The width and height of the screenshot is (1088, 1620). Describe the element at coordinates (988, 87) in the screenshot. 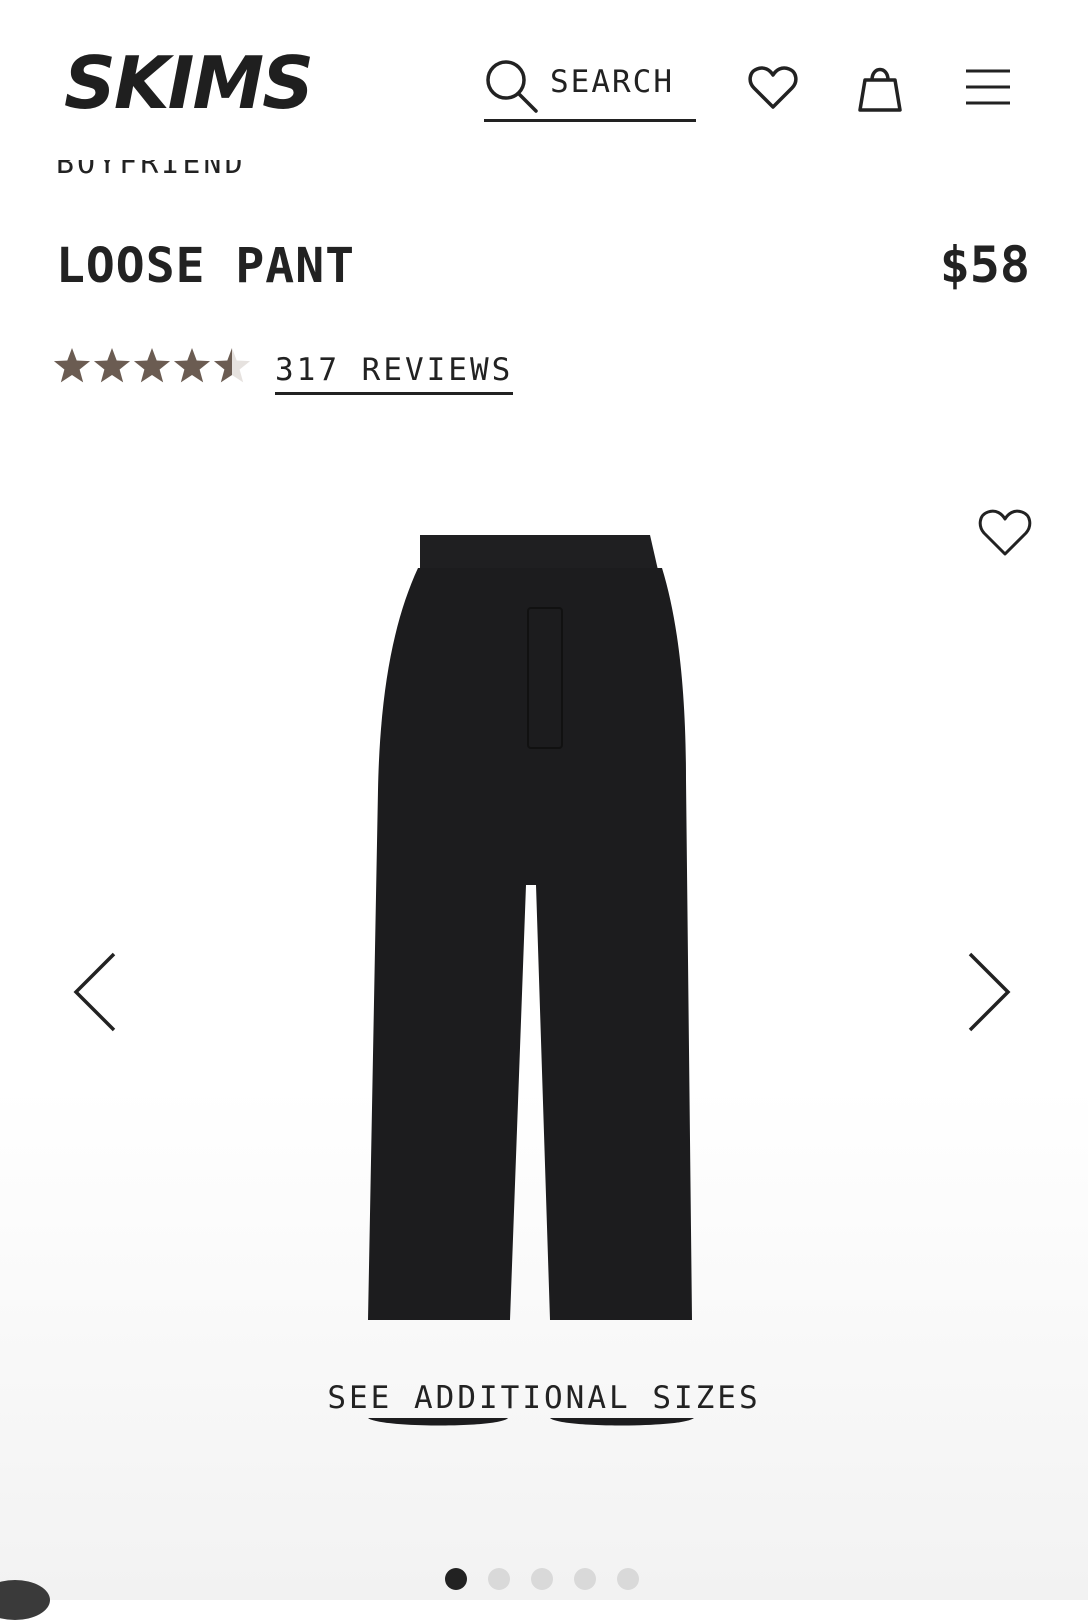

I see `menu-icon` at that location.